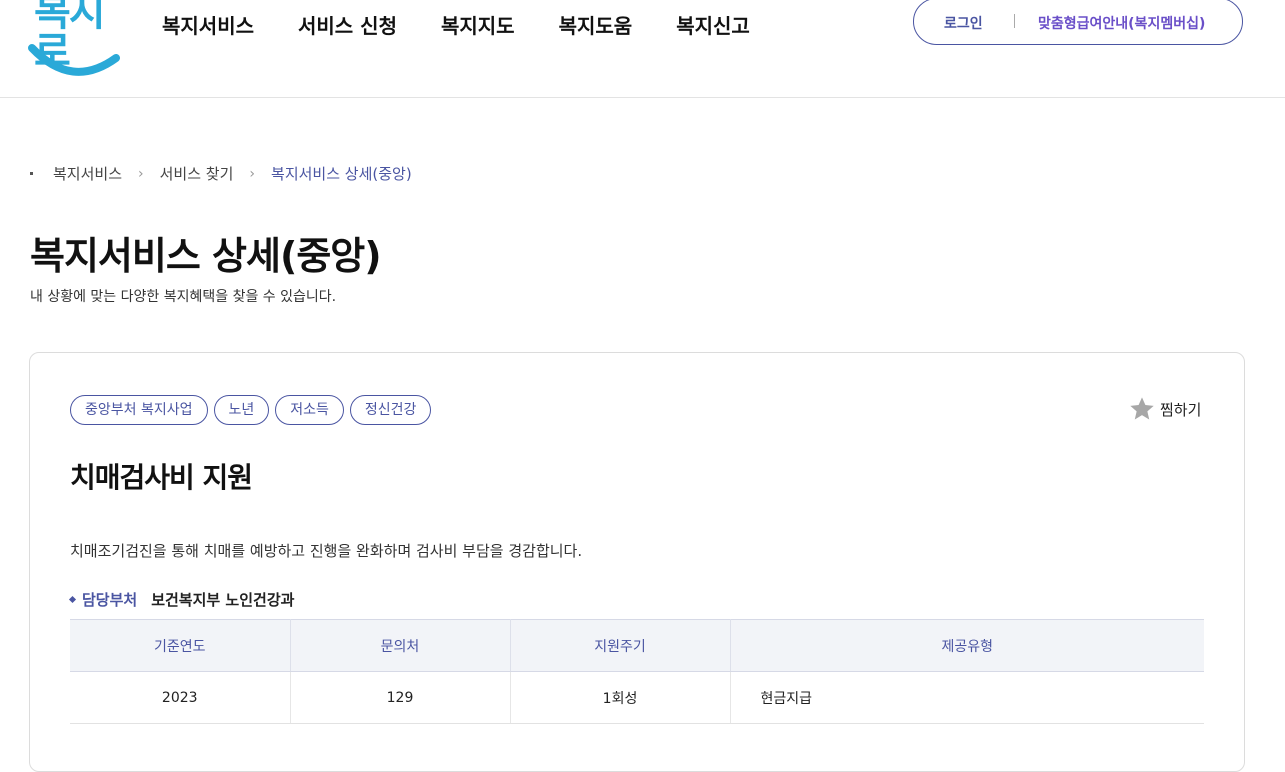 The width and height of the screenshot is (1285, 772). I want to click on column-header: 문의처, so click(400, 645).